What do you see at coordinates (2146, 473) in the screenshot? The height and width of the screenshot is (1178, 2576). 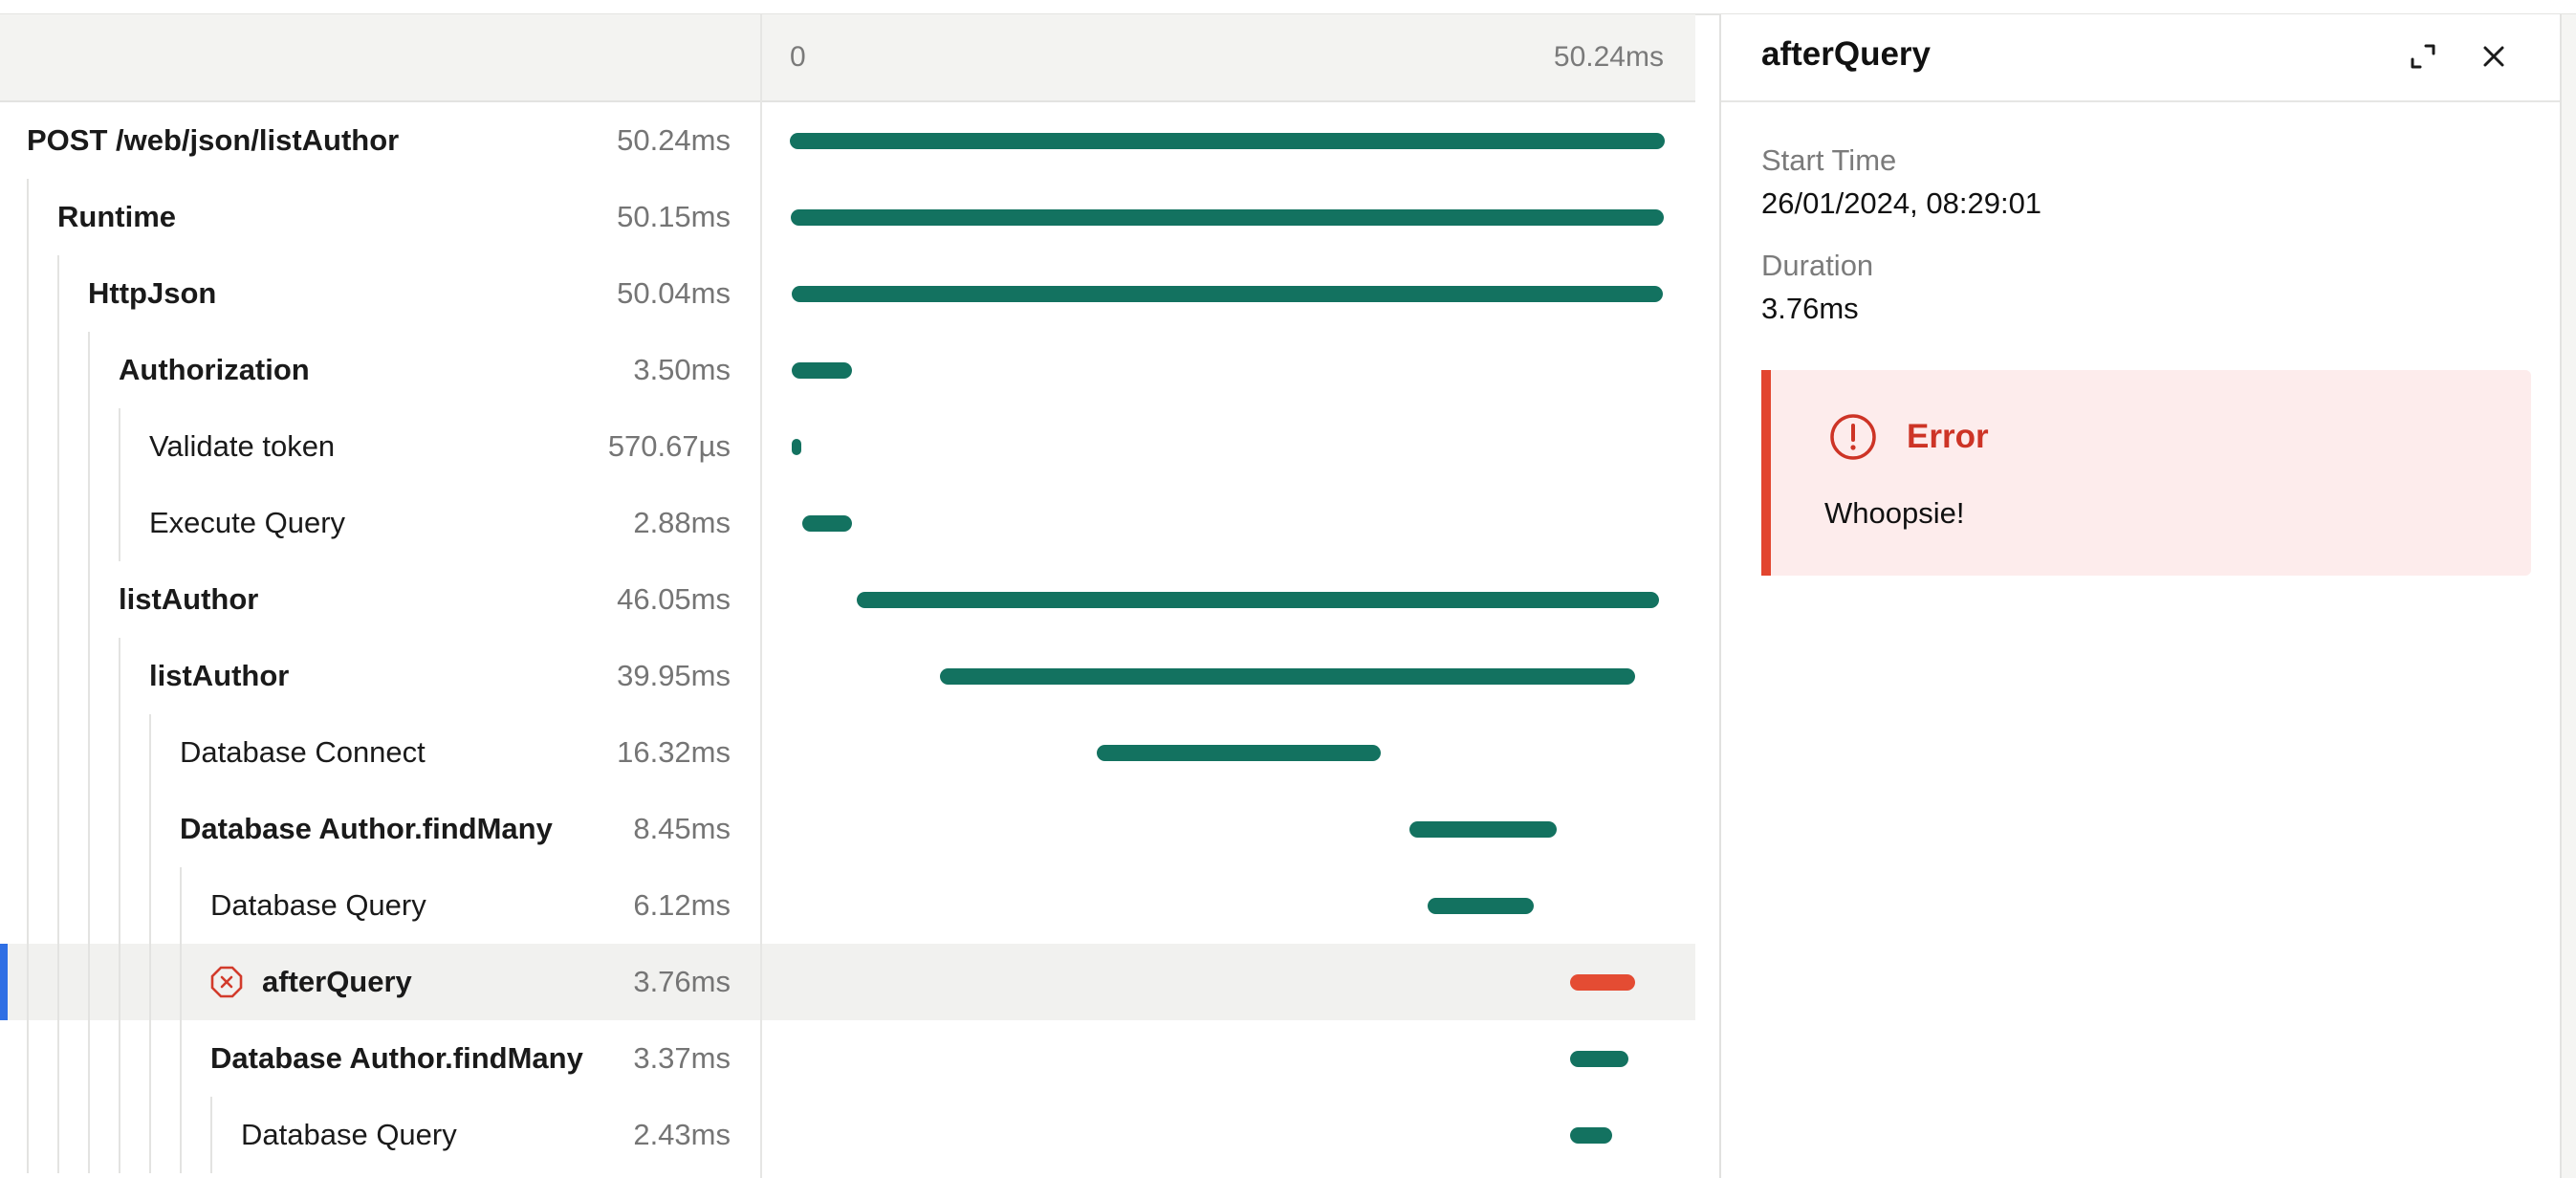 I see `error-callout: Error Whoopsie!` at bounding box center [2146, 473].